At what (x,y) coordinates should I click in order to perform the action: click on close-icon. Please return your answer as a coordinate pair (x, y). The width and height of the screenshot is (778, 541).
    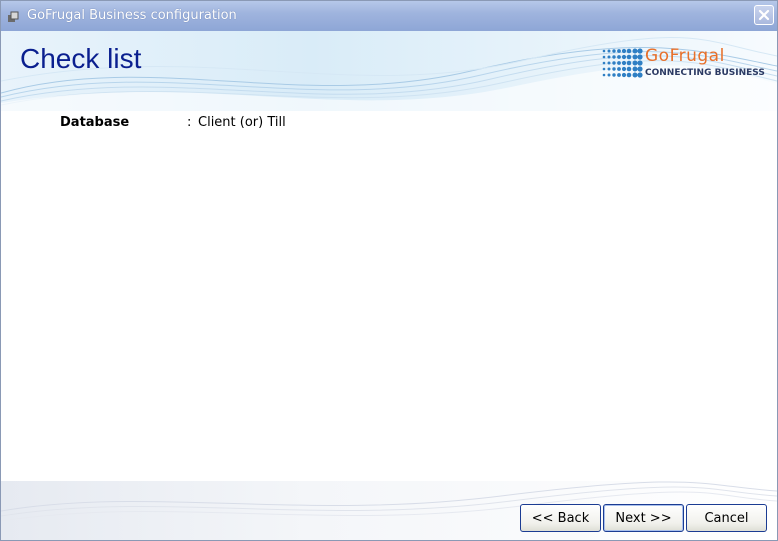
    Looking at the image, I should click on (764, 15).